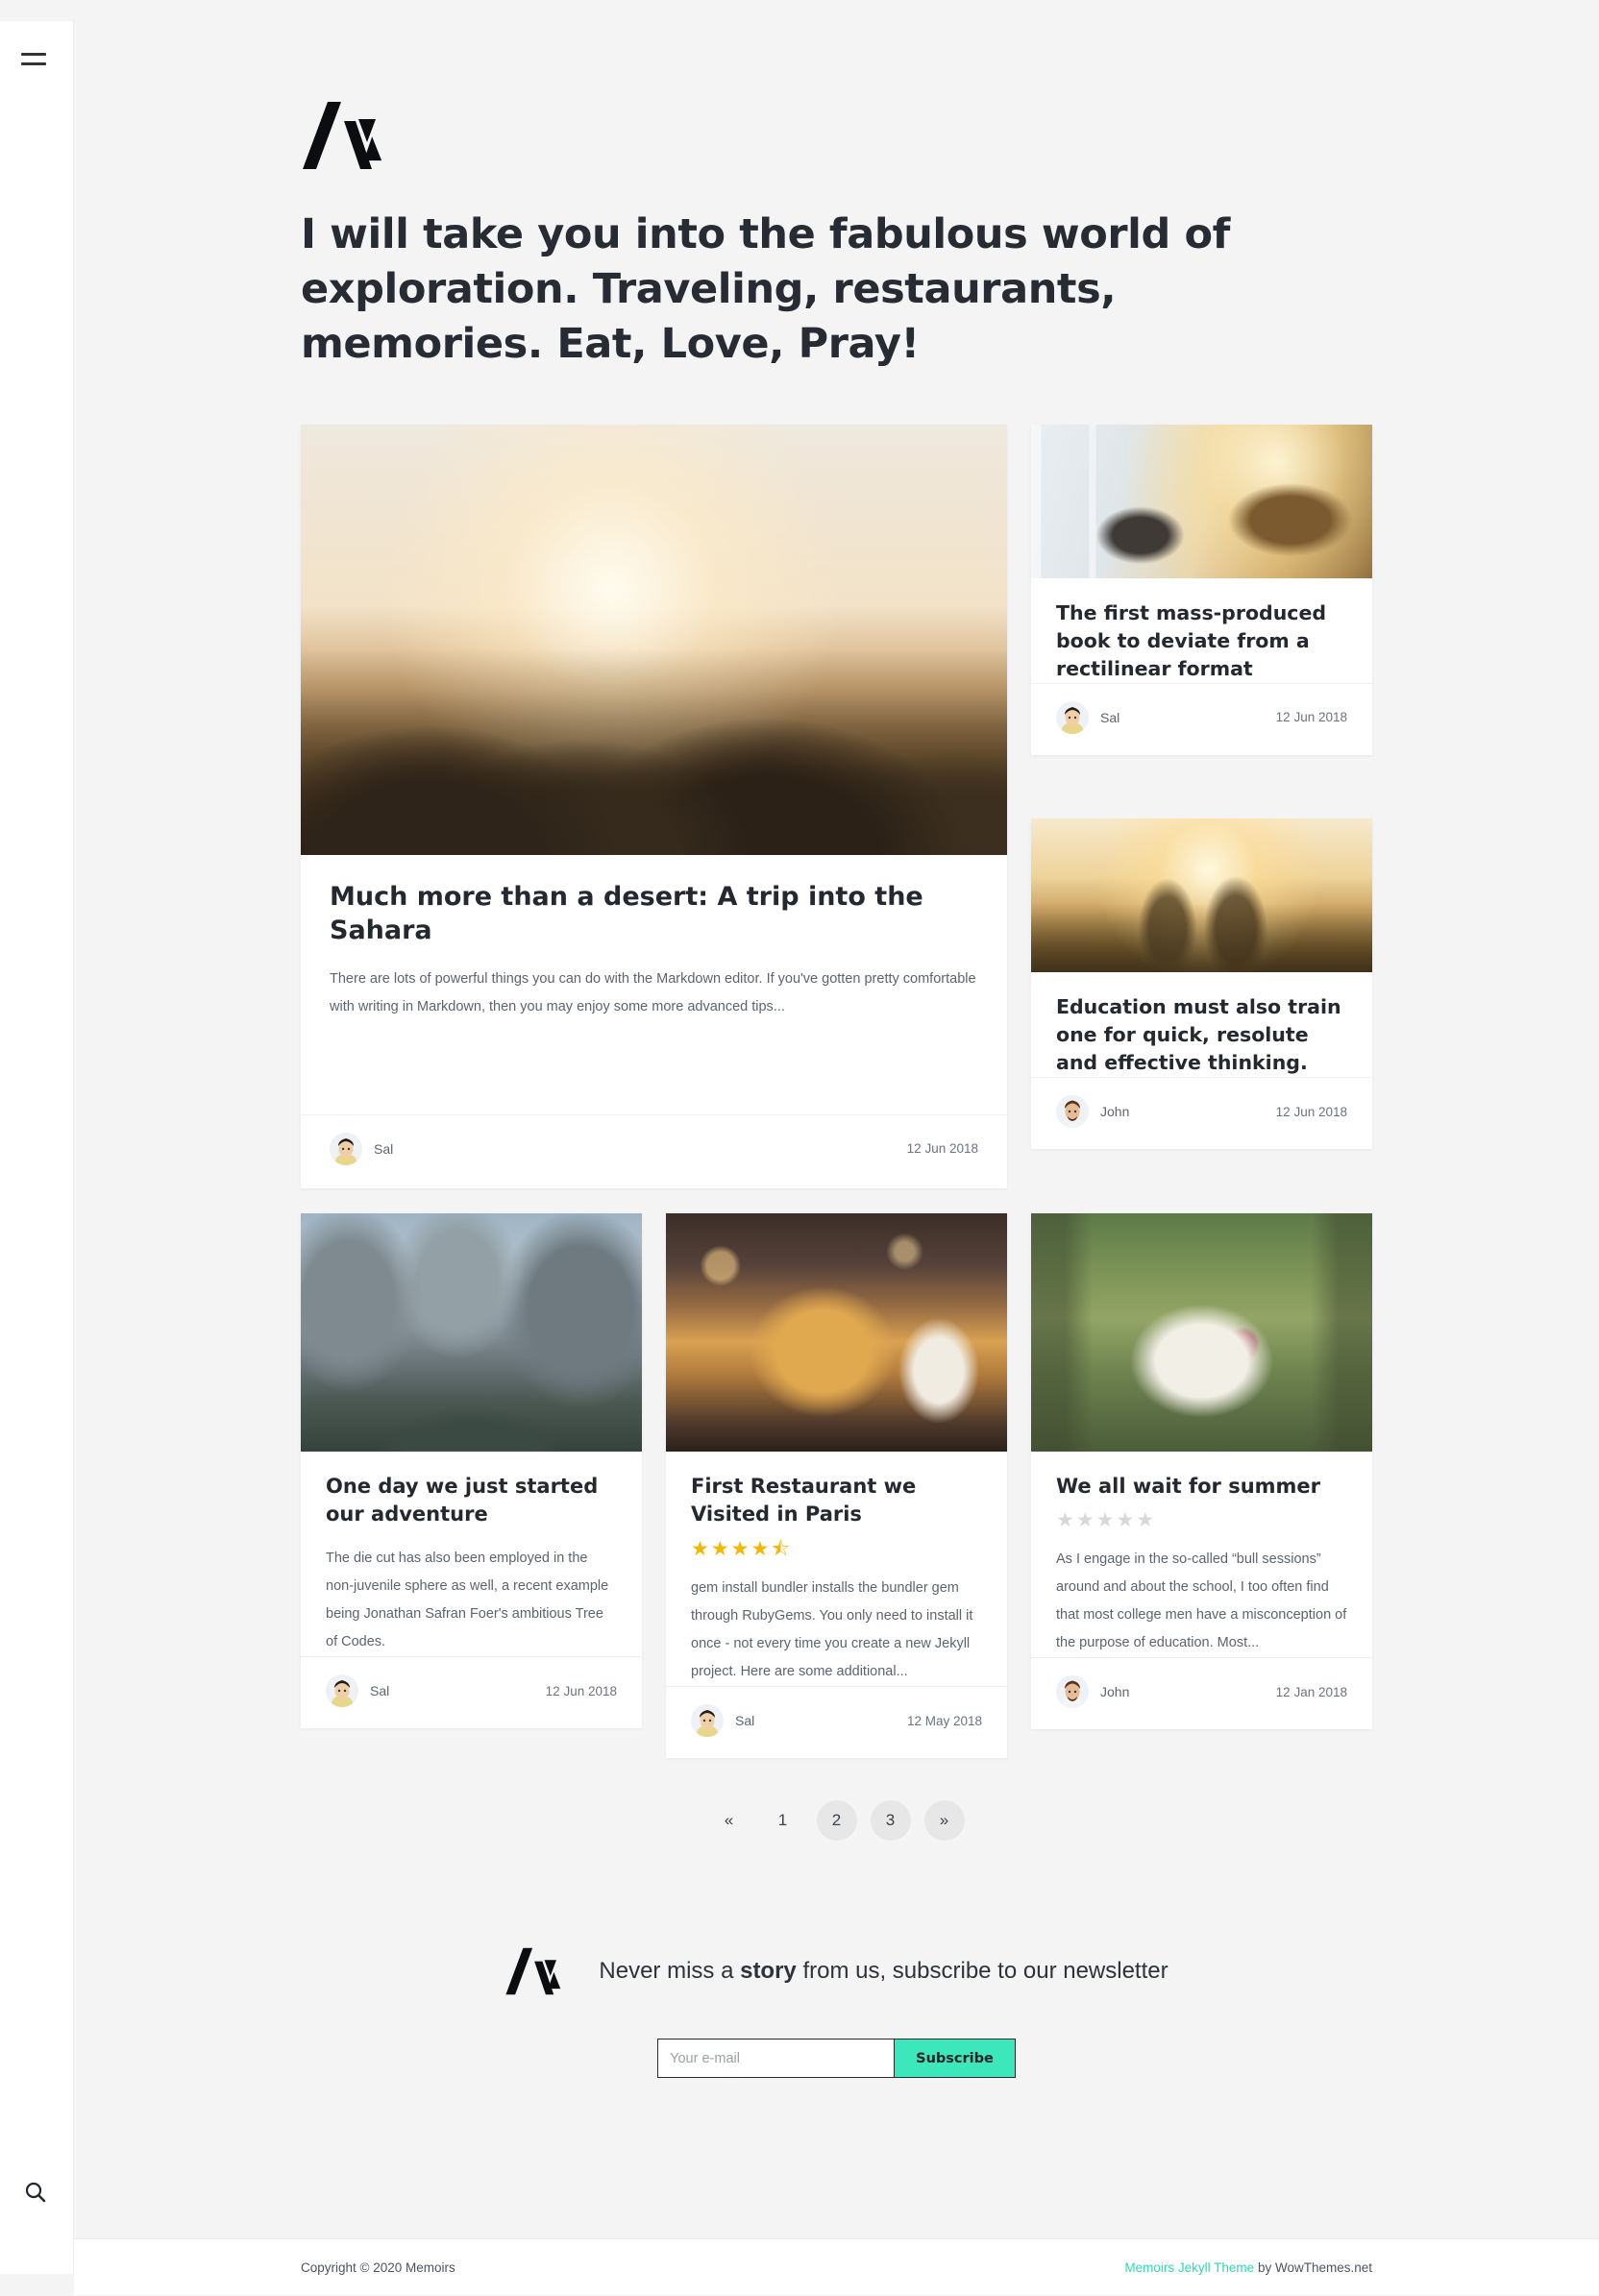 The width and height of the screenshot is (1599, 2296). What do you see at coordinates (1202, 1487) in the screenshot?
I see `post-title: We all wait for summer` at bounding box center [1202, 1487].